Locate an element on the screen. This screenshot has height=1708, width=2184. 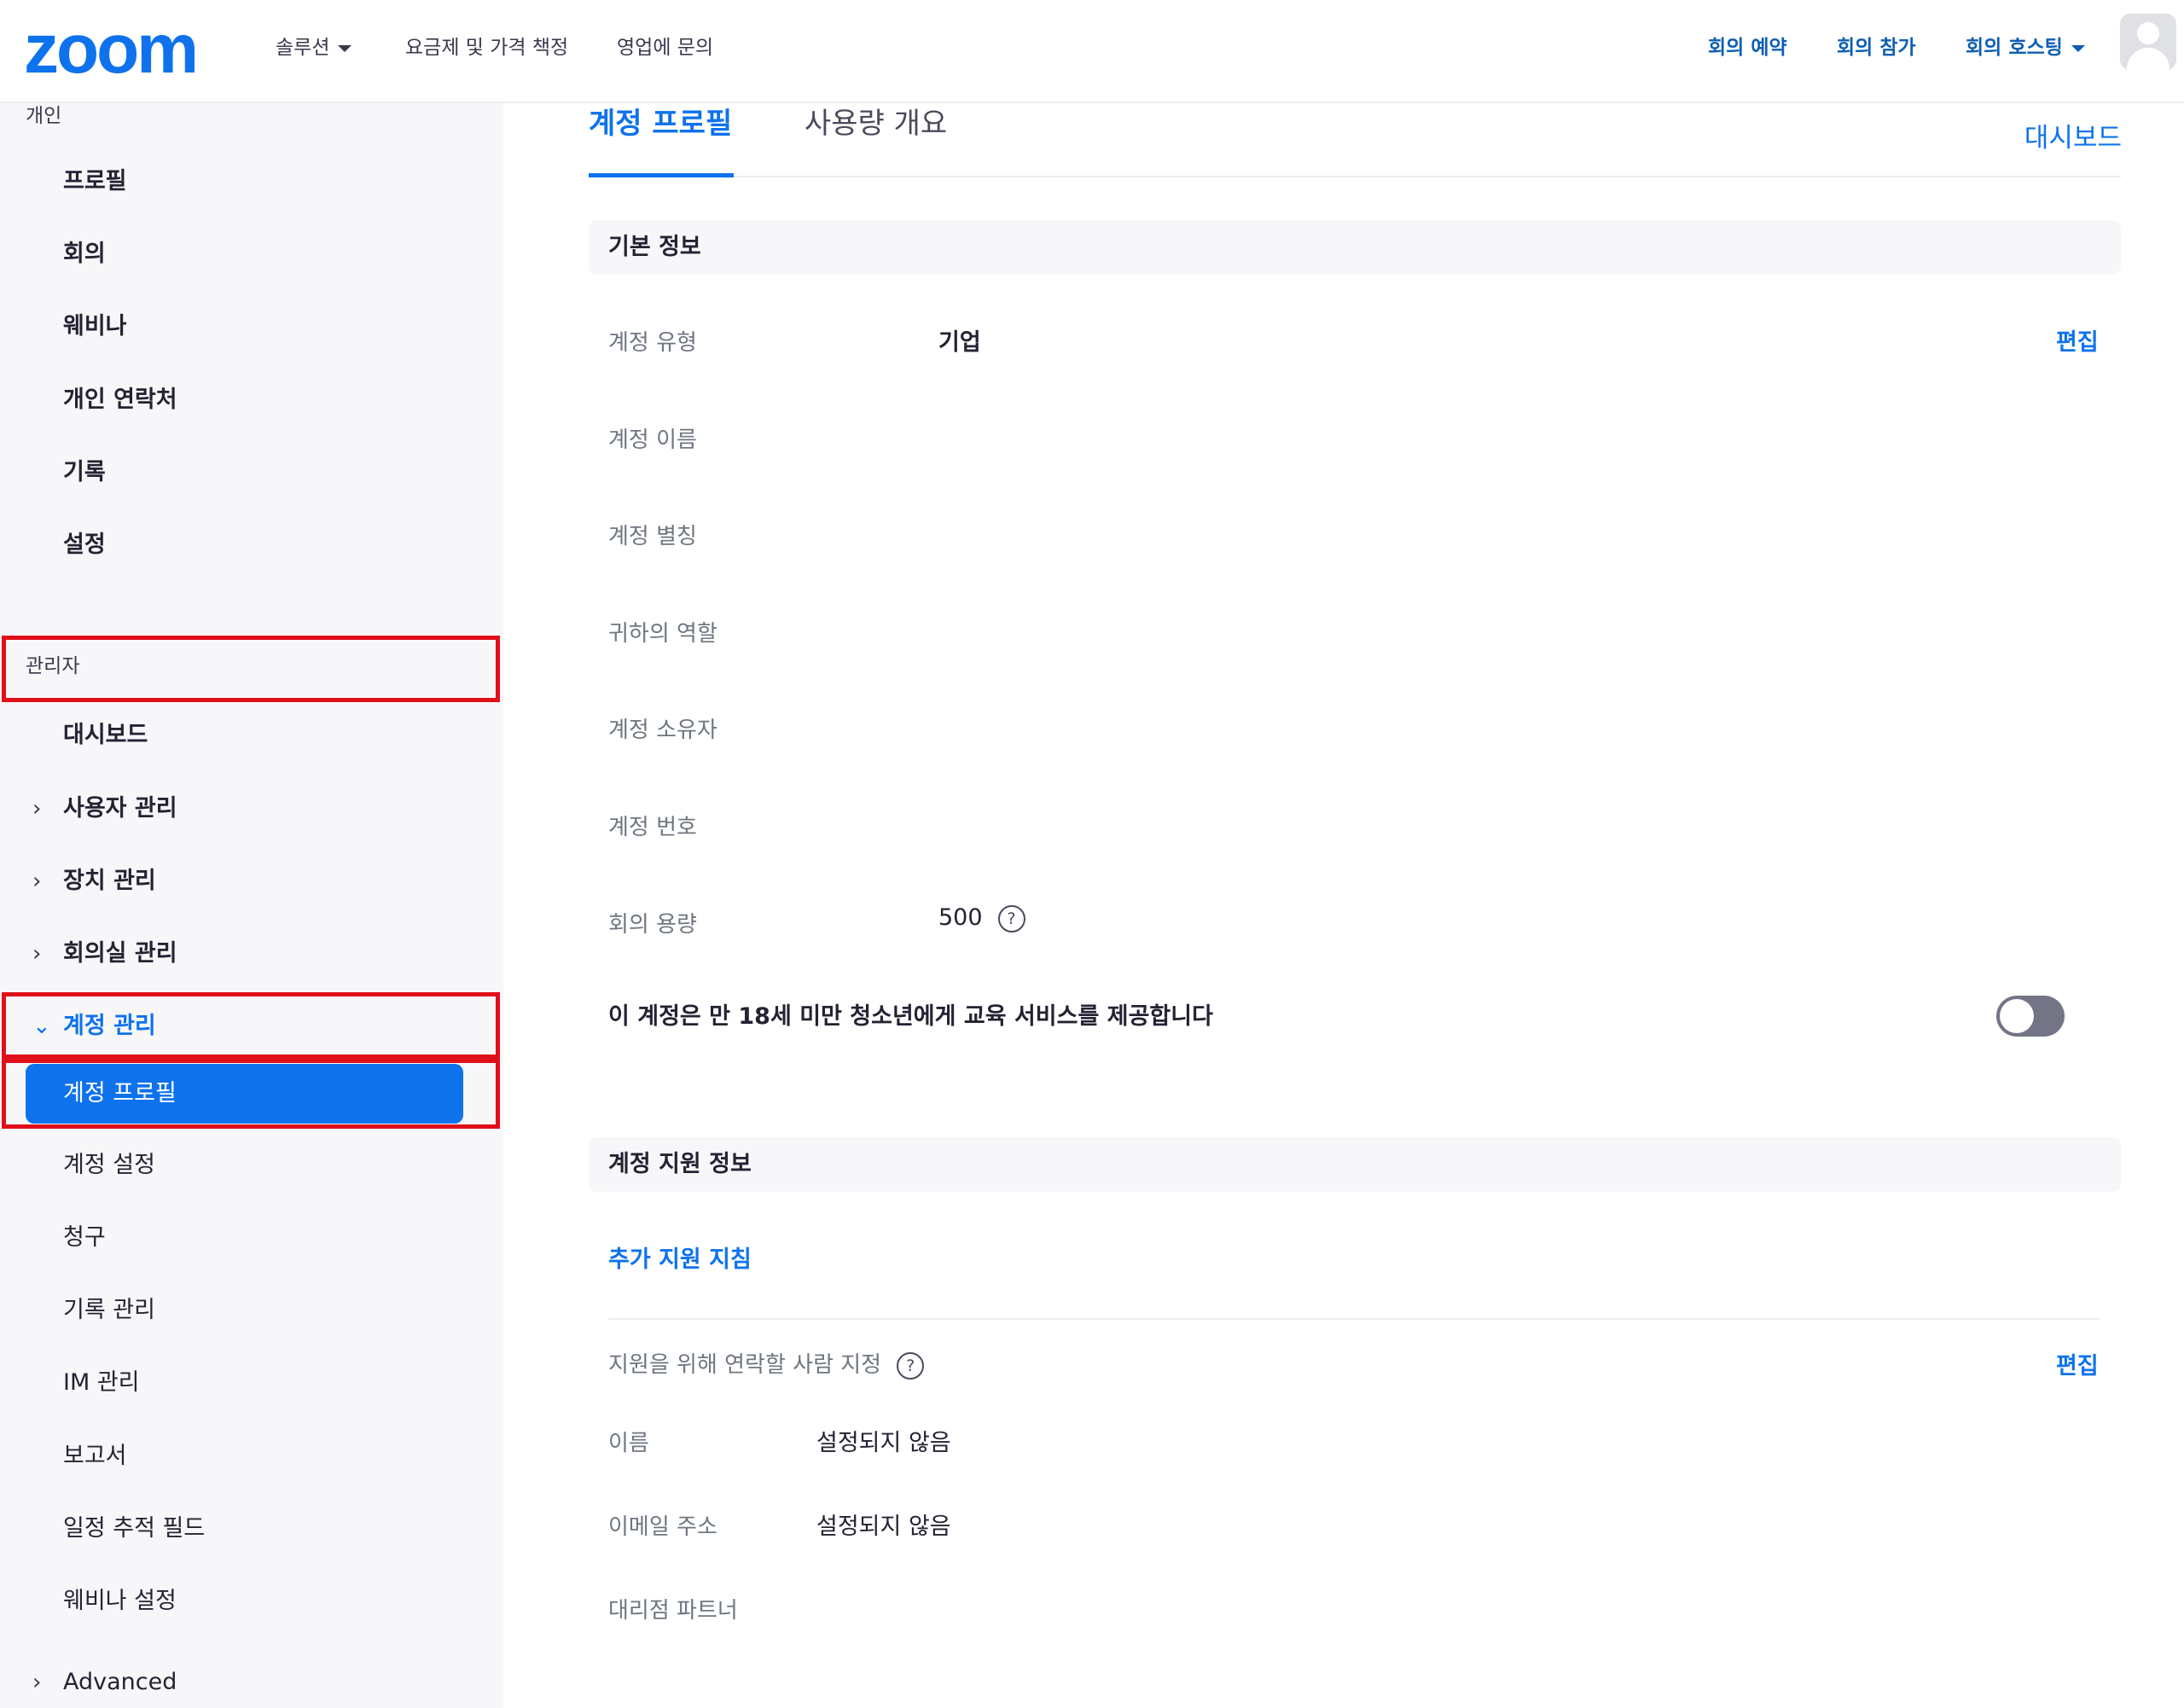
field-label-contact-name: 이름 is located at coordinates (628, 1443).